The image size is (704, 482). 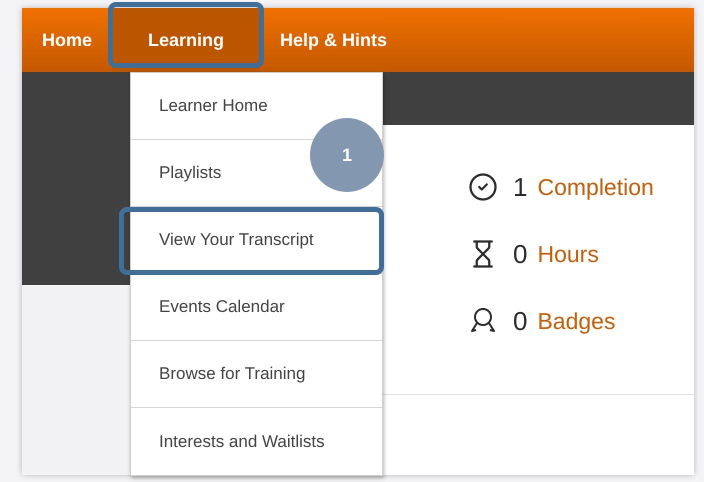 What do you see at coordinates (334, 40) in the screenshot?
I see `nav-link: Help & Hints` at bounding box center [334, 40].